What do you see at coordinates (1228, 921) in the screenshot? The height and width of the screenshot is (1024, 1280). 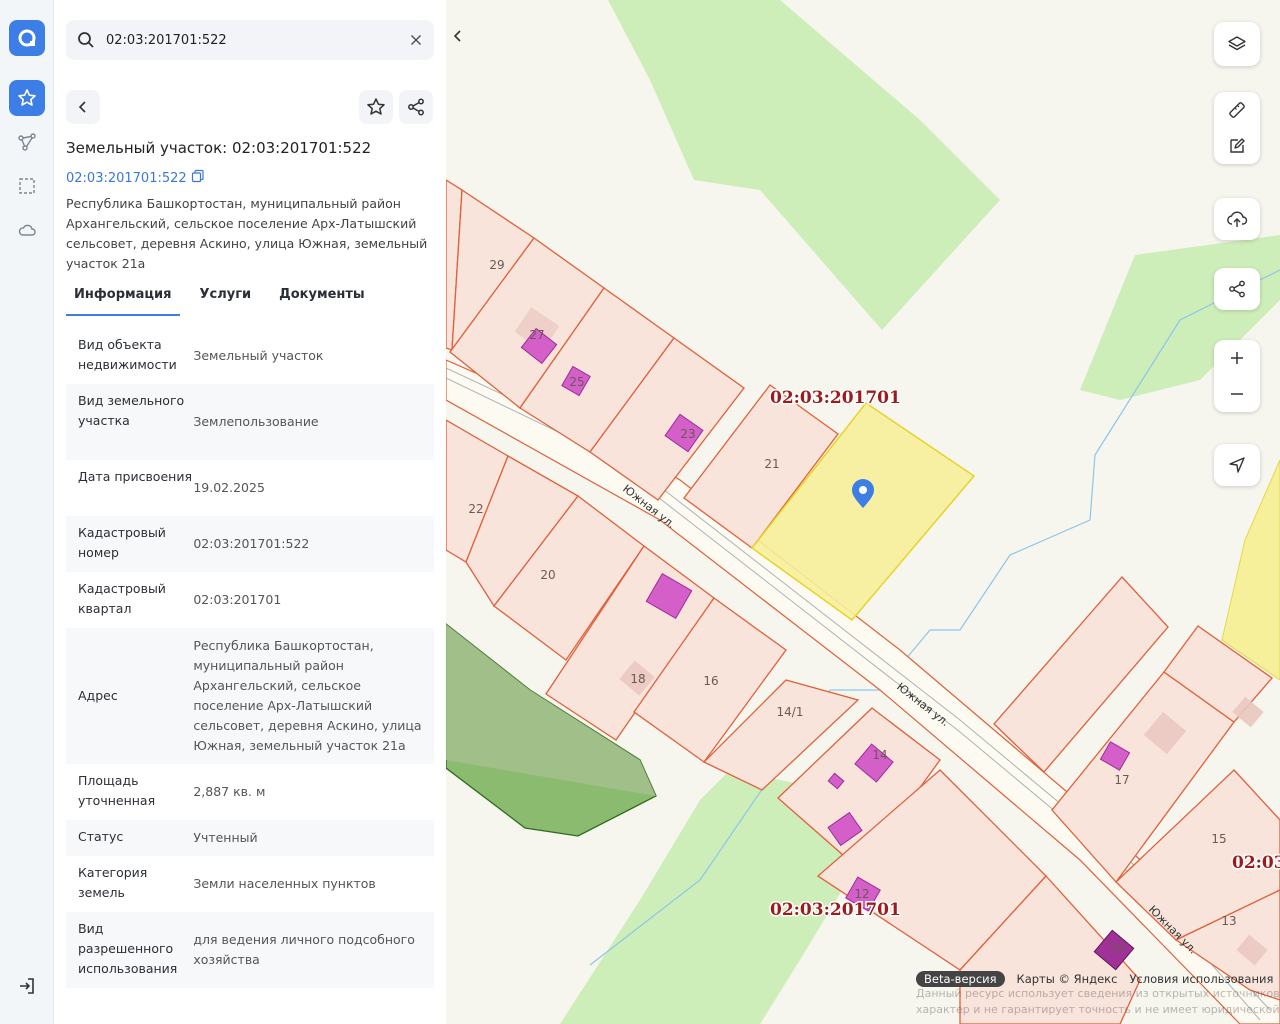 I see `parcel-label: 13` at bounding box center [1228, 921].